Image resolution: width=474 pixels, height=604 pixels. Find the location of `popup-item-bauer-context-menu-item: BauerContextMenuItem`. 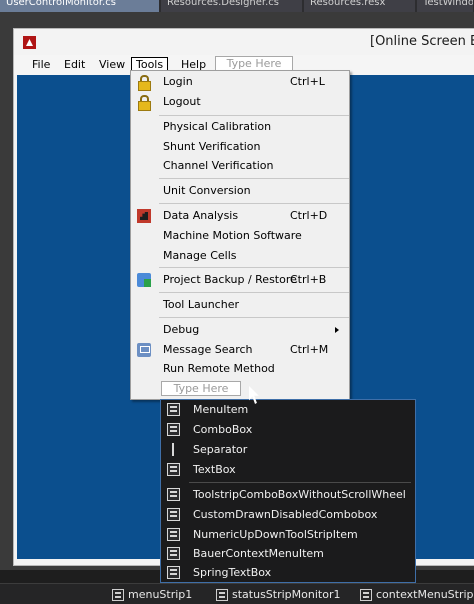

popup-item-bauer-context-menu-item: BauerContextMenuItem is located at coordinates (288, 554).